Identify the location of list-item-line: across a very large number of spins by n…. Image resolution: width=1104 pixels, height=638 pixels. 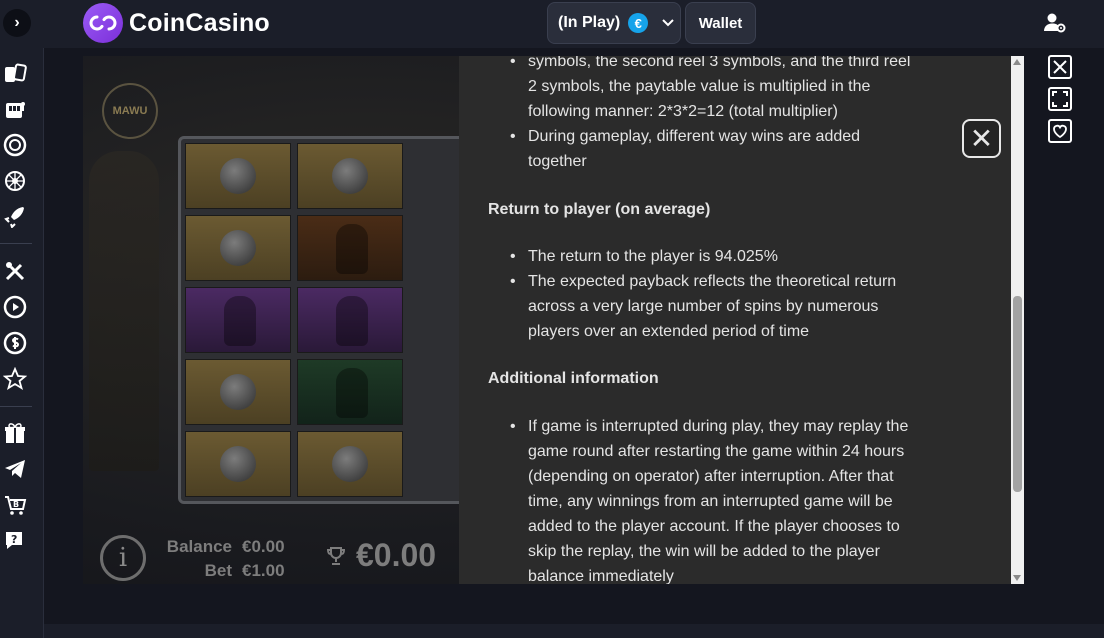
(703, 306).